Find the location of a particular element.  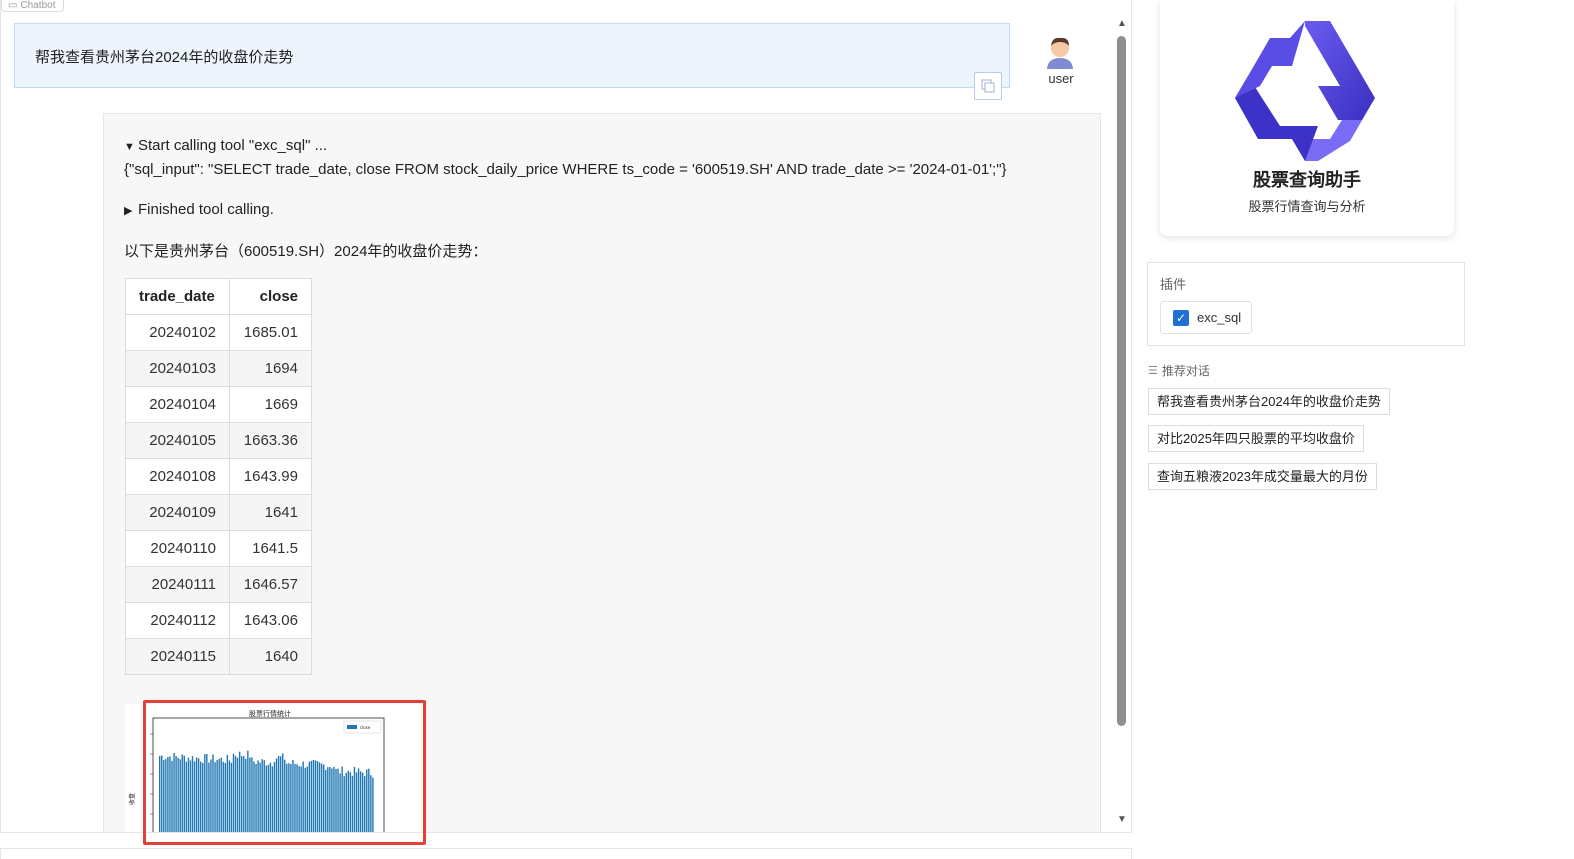

cell-trade-date: 20240103 is located at coordinates (177, 368).